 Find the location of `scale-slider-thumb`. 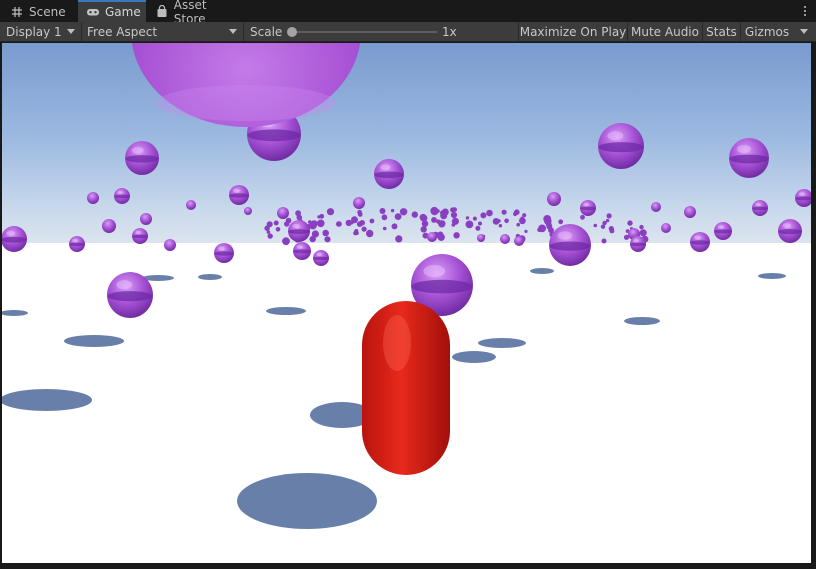

scale-slider-thumb is located at coordinates (292, 32).